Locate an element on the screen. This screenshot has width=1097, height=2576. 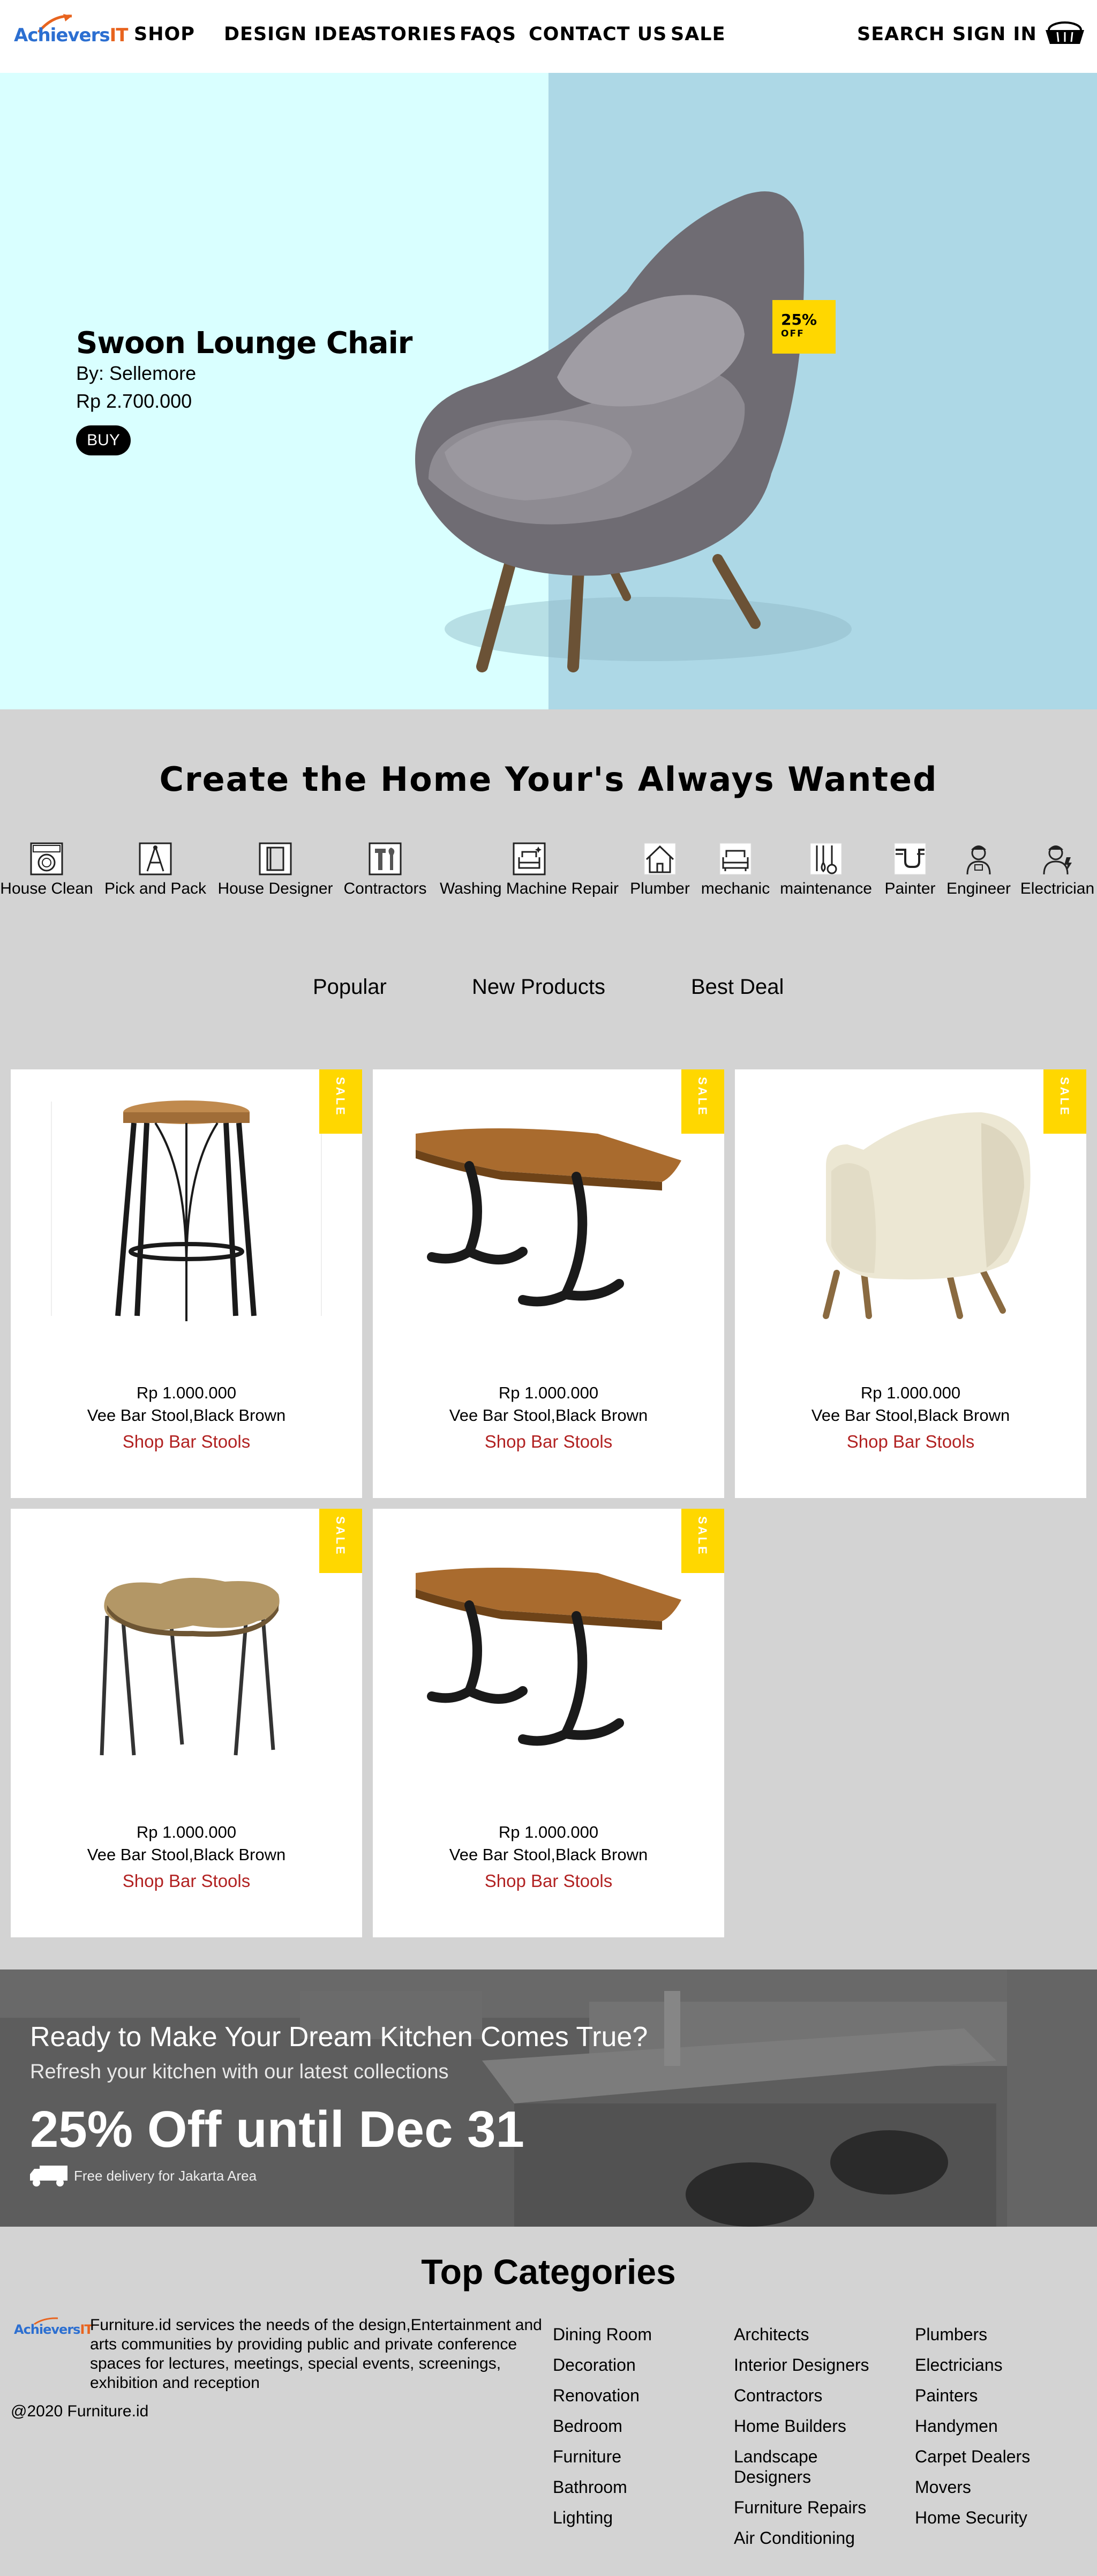
tab-best-deal: Best Deal is located at coordinates (737, 987).